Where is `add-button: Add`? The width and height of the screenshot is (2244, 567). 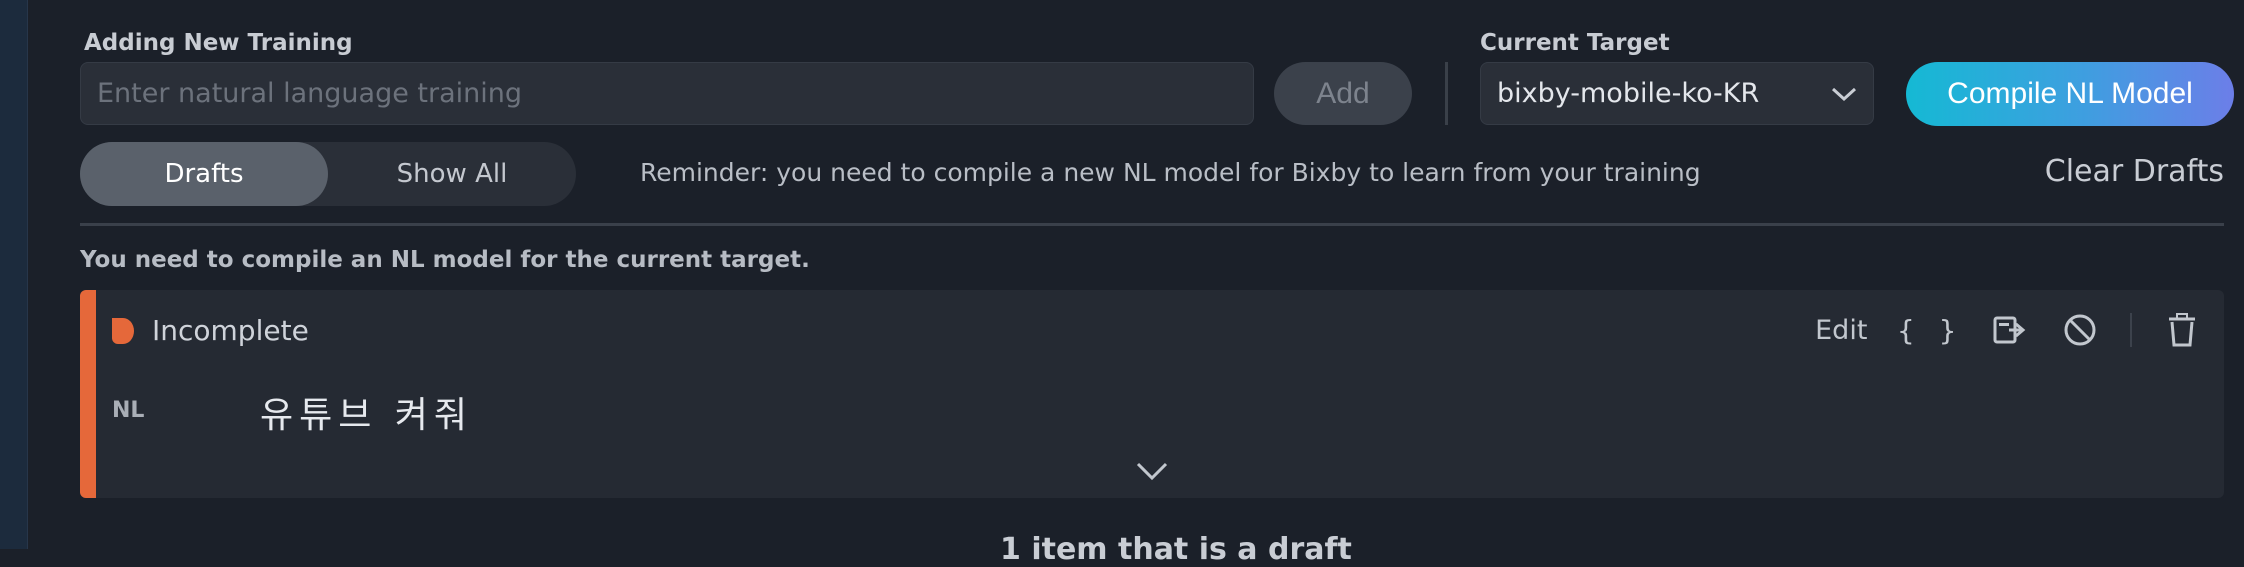 add-button: Add is located at coordinates (1343, 93).